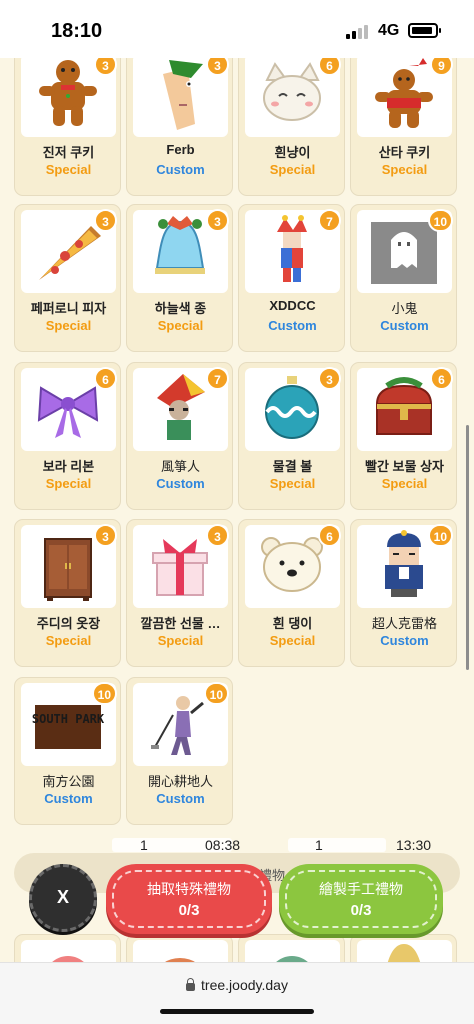  What do you see at coordinates (63, 898) in the screenshot?
I see `close-button: X` at bounding box center [63, 898].